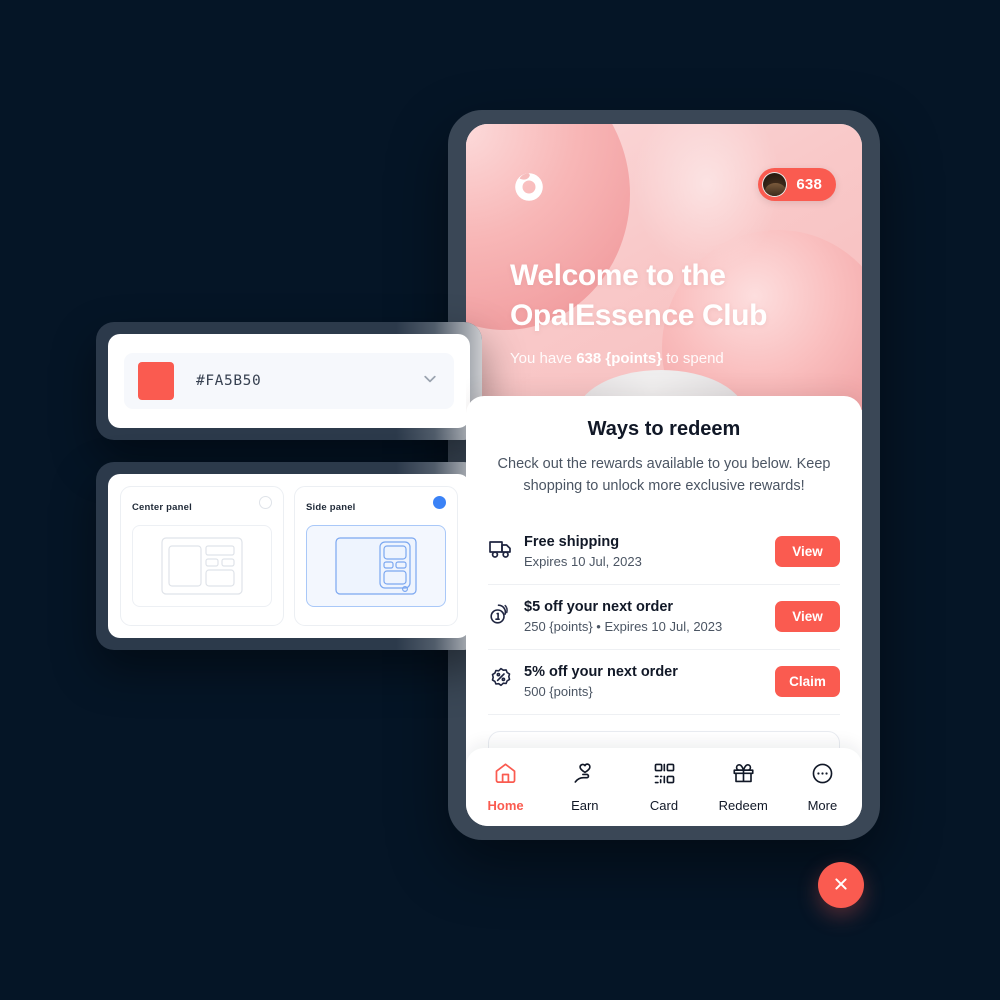 This screenshot has width=1000, height=1000. What do you see at coordinates (807, 681) in the screenshot?
I see `reward-action-button: Claim` at bounding box center [807, 681].